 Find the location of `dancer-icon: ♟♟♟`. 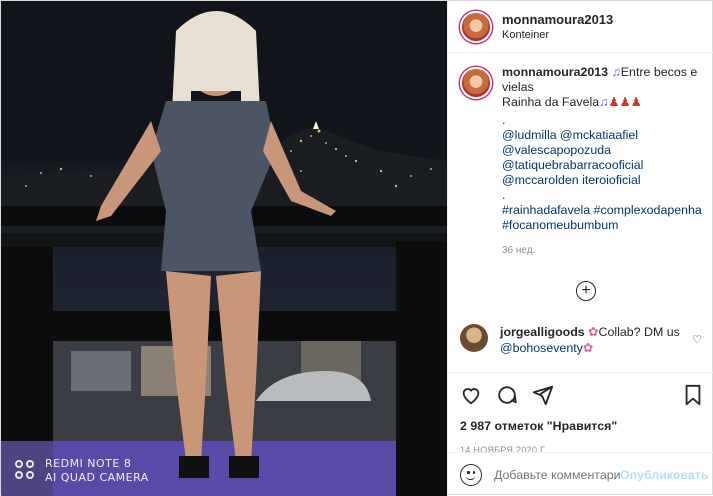

dancer-icon: ♟♟♟ is located at coordinates (625, 102).